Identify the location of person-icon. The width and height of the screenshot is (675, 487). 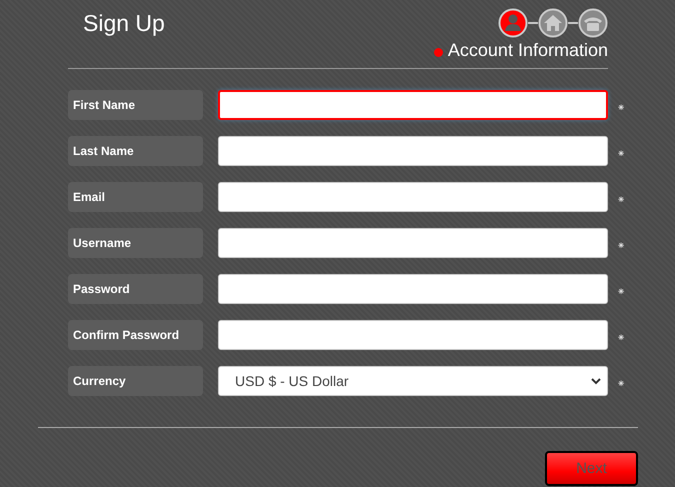
(513, 23).